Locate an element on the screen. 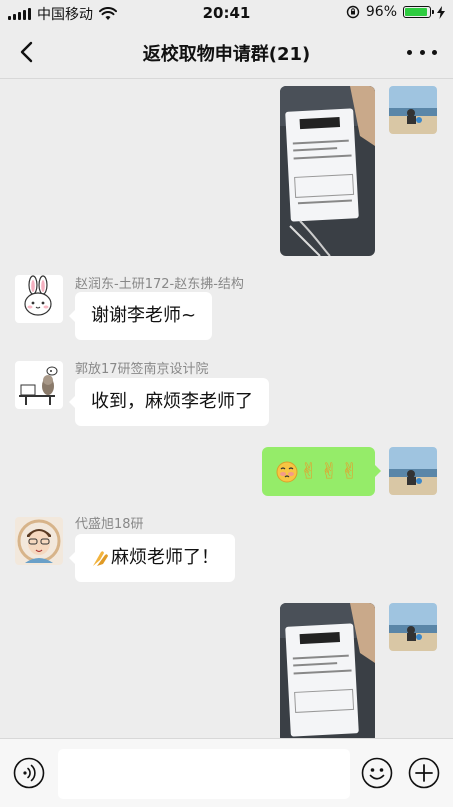  message-input is located at coordinates (204, 774).